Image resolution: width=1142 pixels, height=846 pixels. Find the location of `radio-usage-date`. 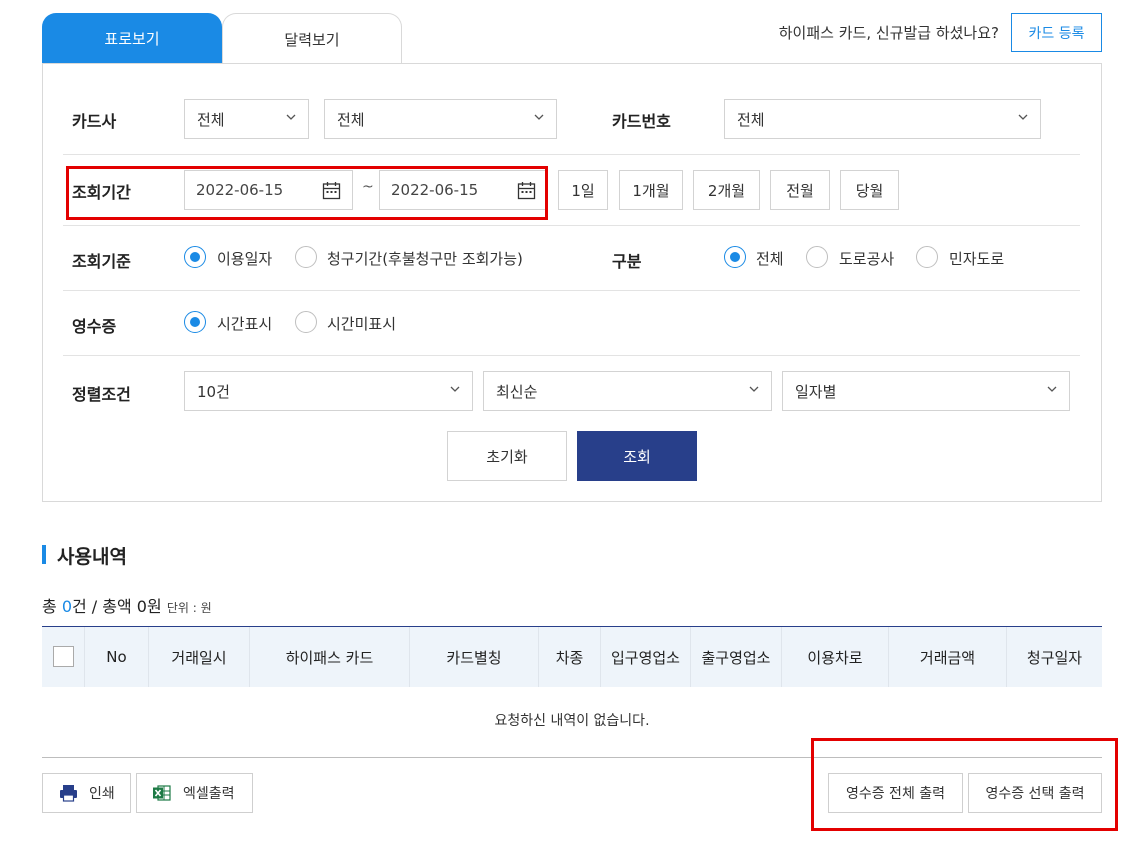

radio-usage-date is located at coordinates (195, 257).